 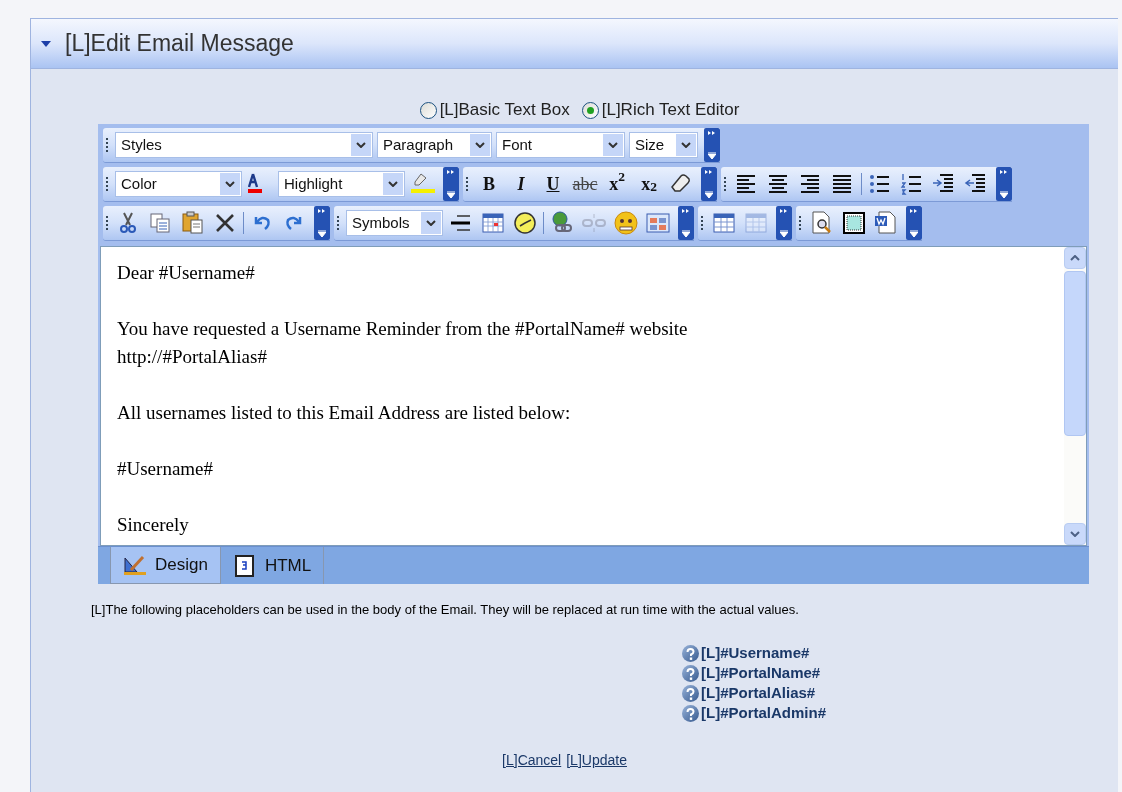 What do you see at coordinates (135, 565) in the screenshot?
I see `ruler-pencil-icon` at bounding box center [135, 565].